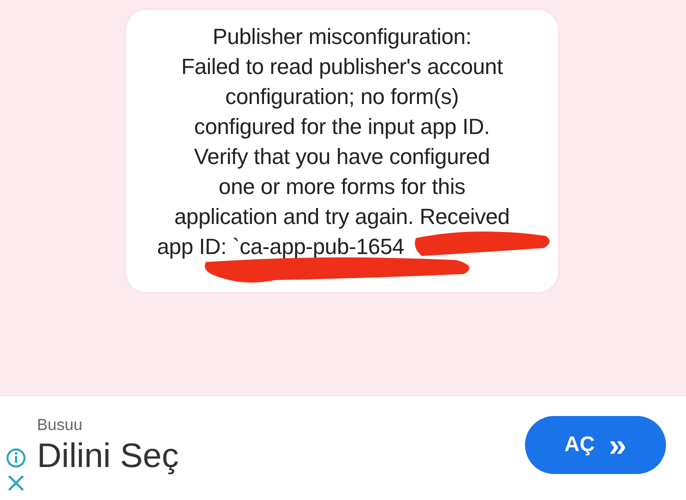 The height and width of the screenshot is (500, 686). Describe the element at coordinates (16, 458) in the screenshot. I see `info-icon` at that location.